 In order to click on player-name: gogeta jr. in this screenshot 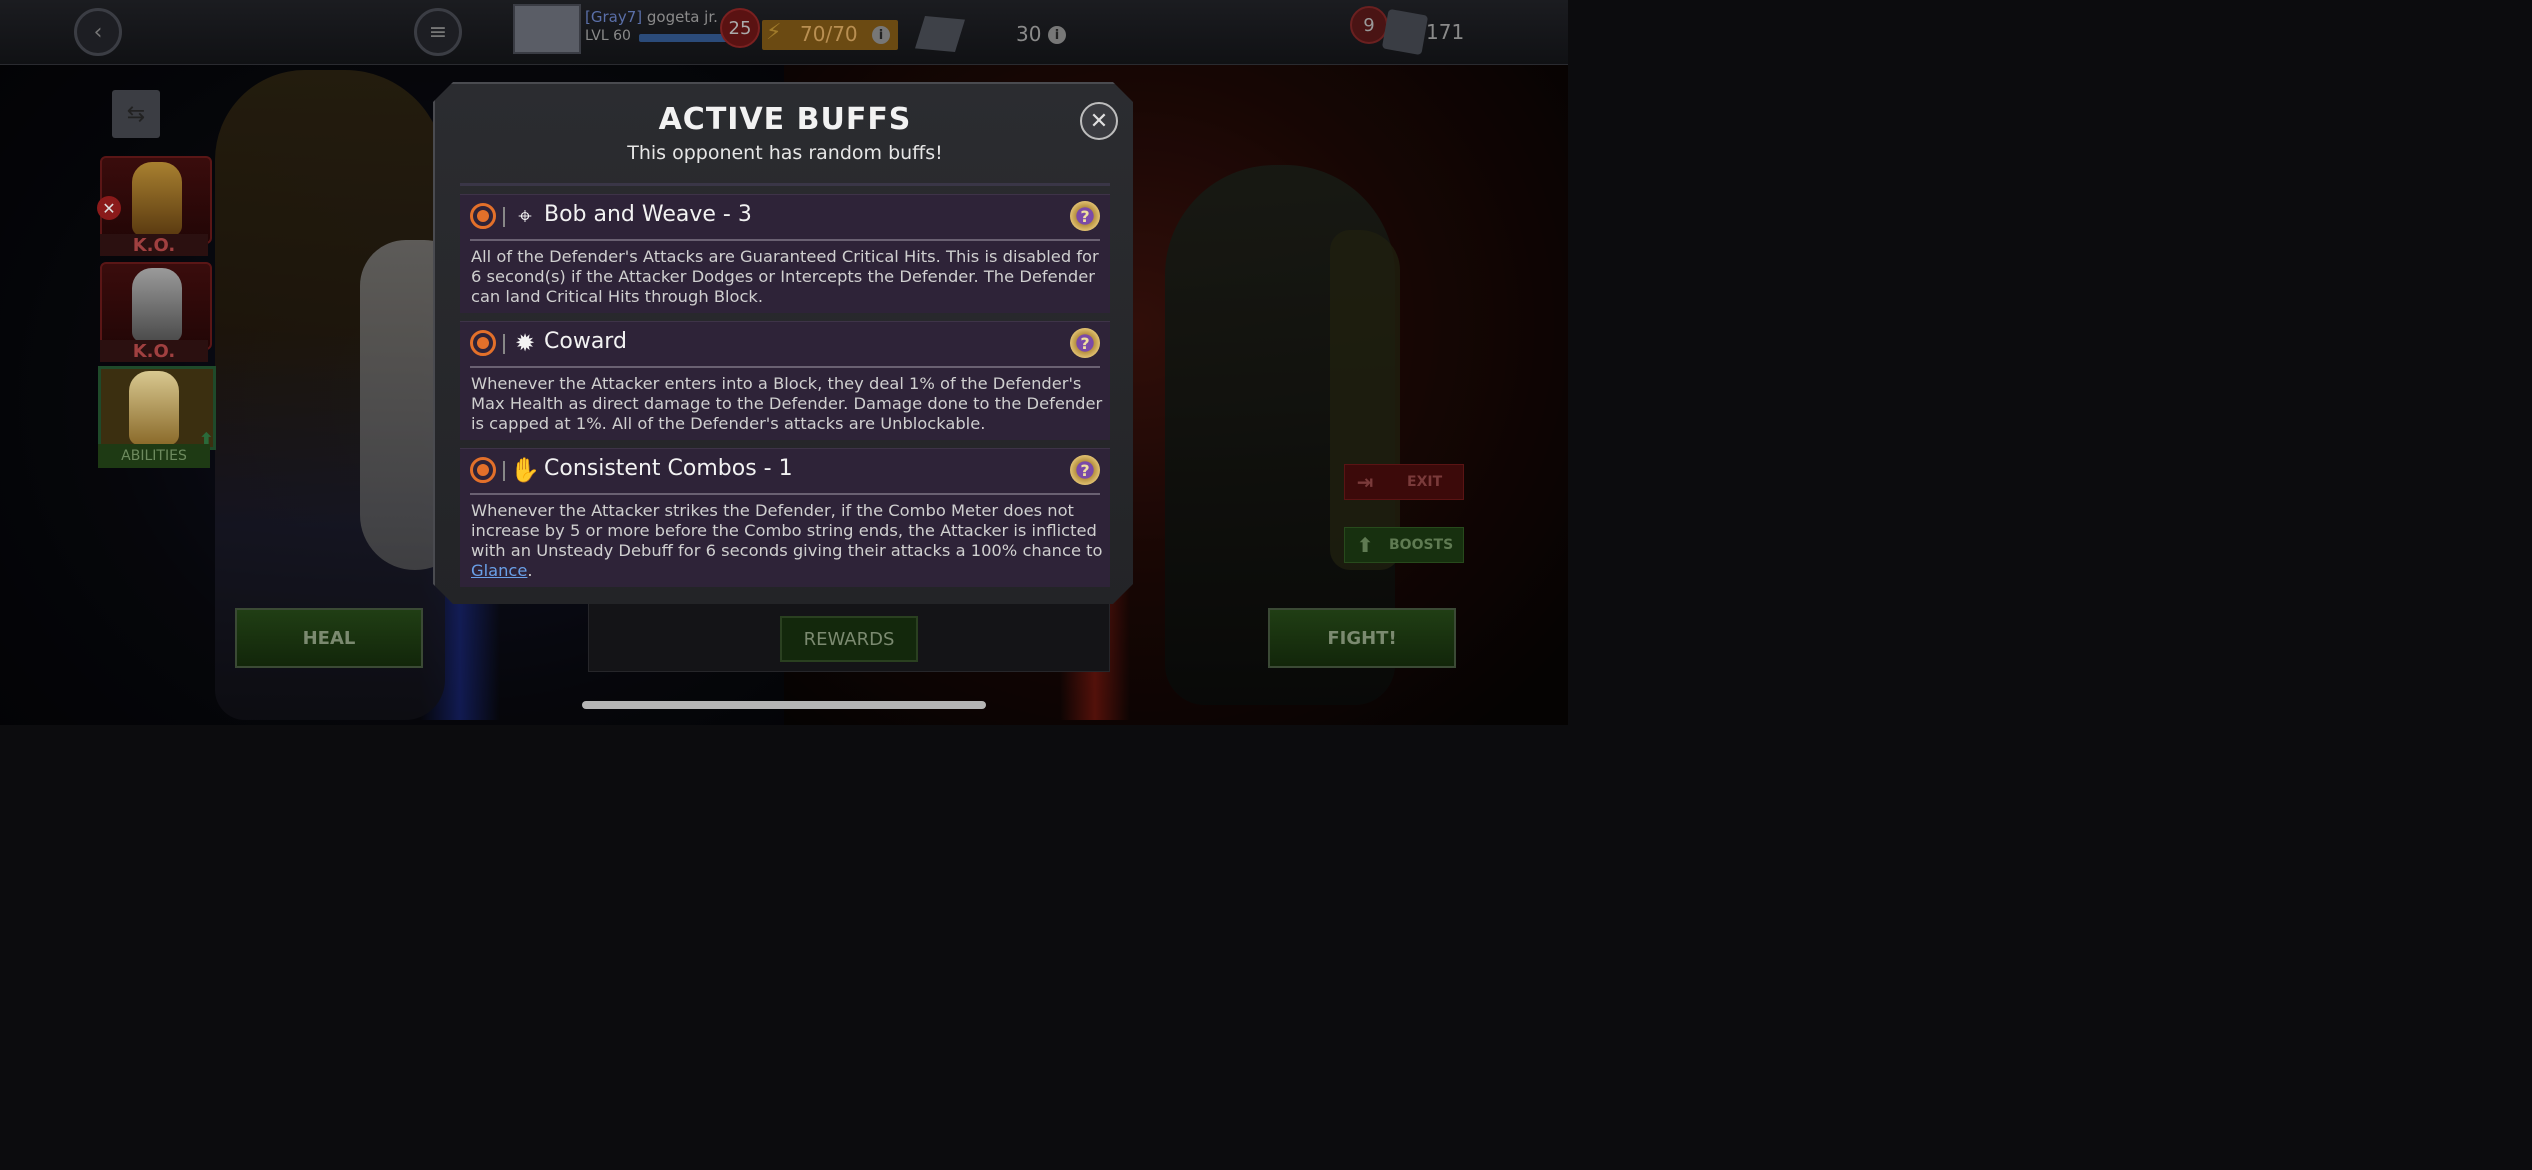, I will do `click(682, 17)`.